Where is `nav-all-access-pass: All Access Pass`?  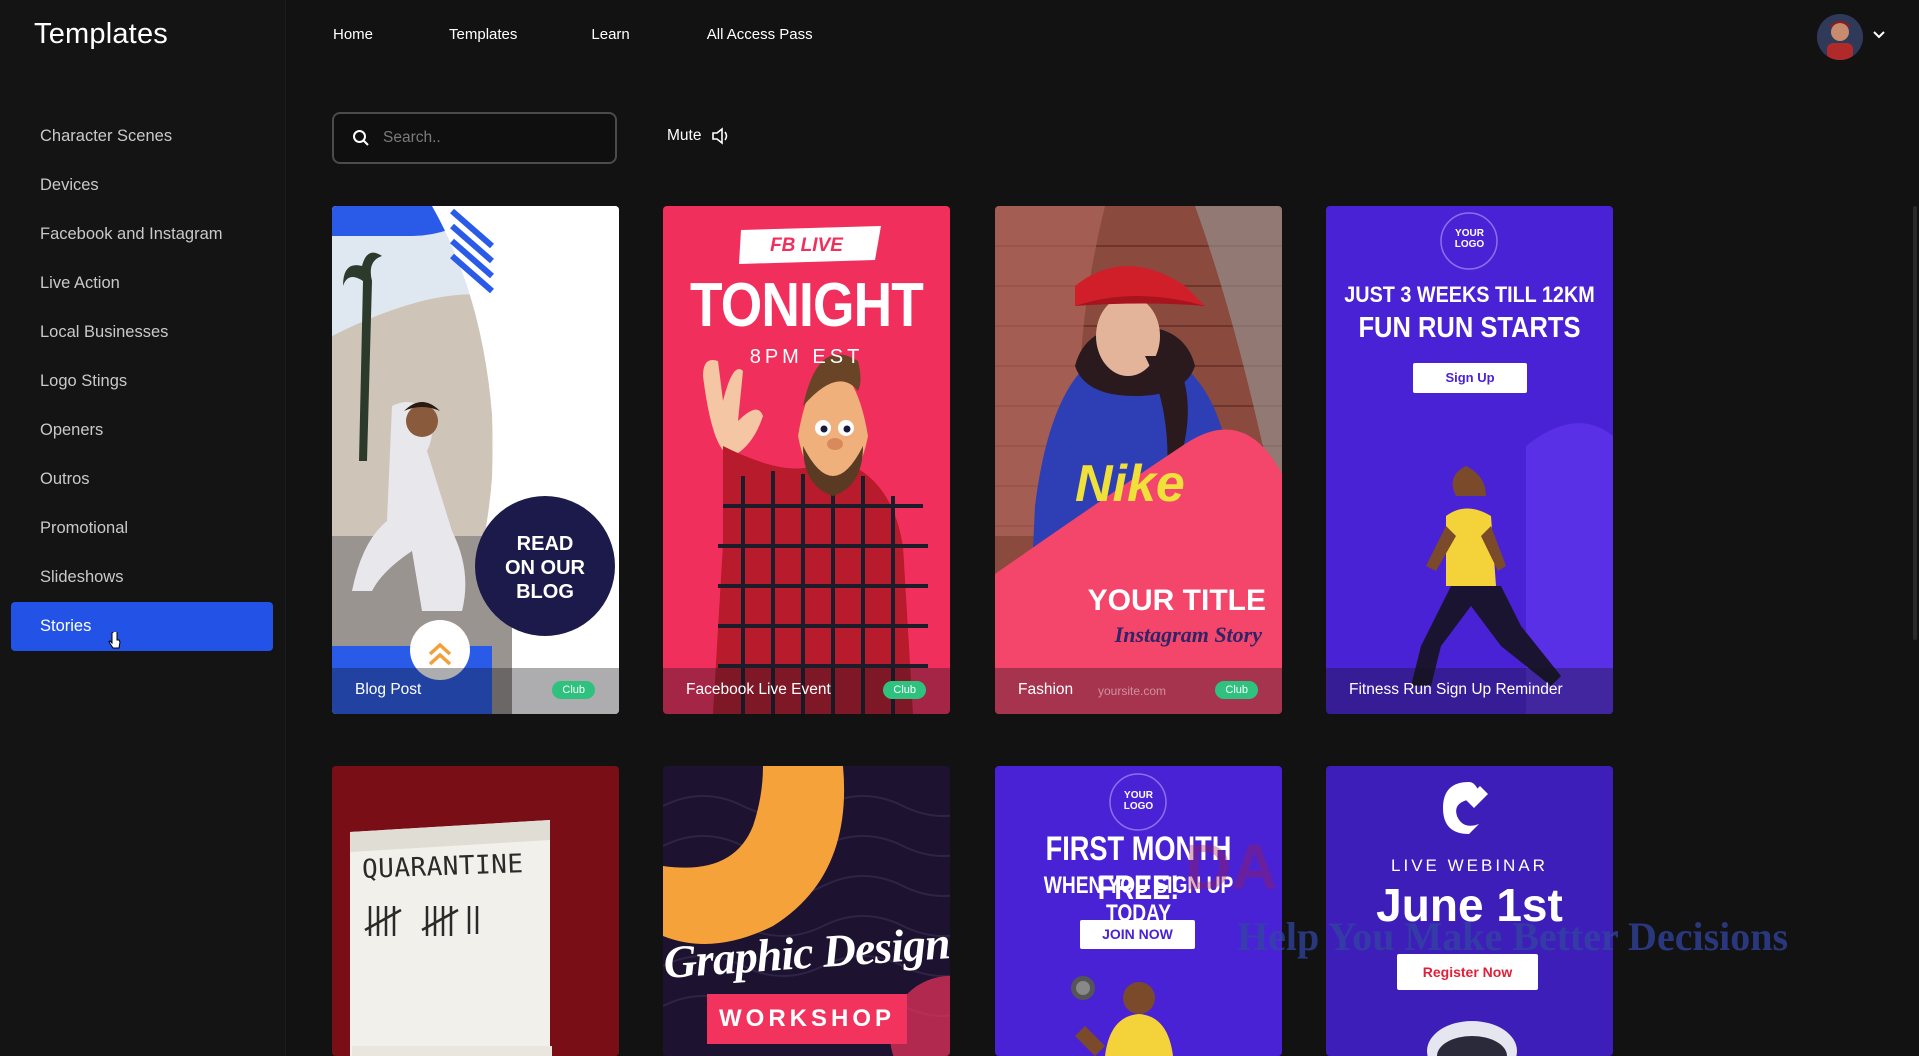
nav-all-access-pass: All Access Pass is located at coordinates (760, 34).